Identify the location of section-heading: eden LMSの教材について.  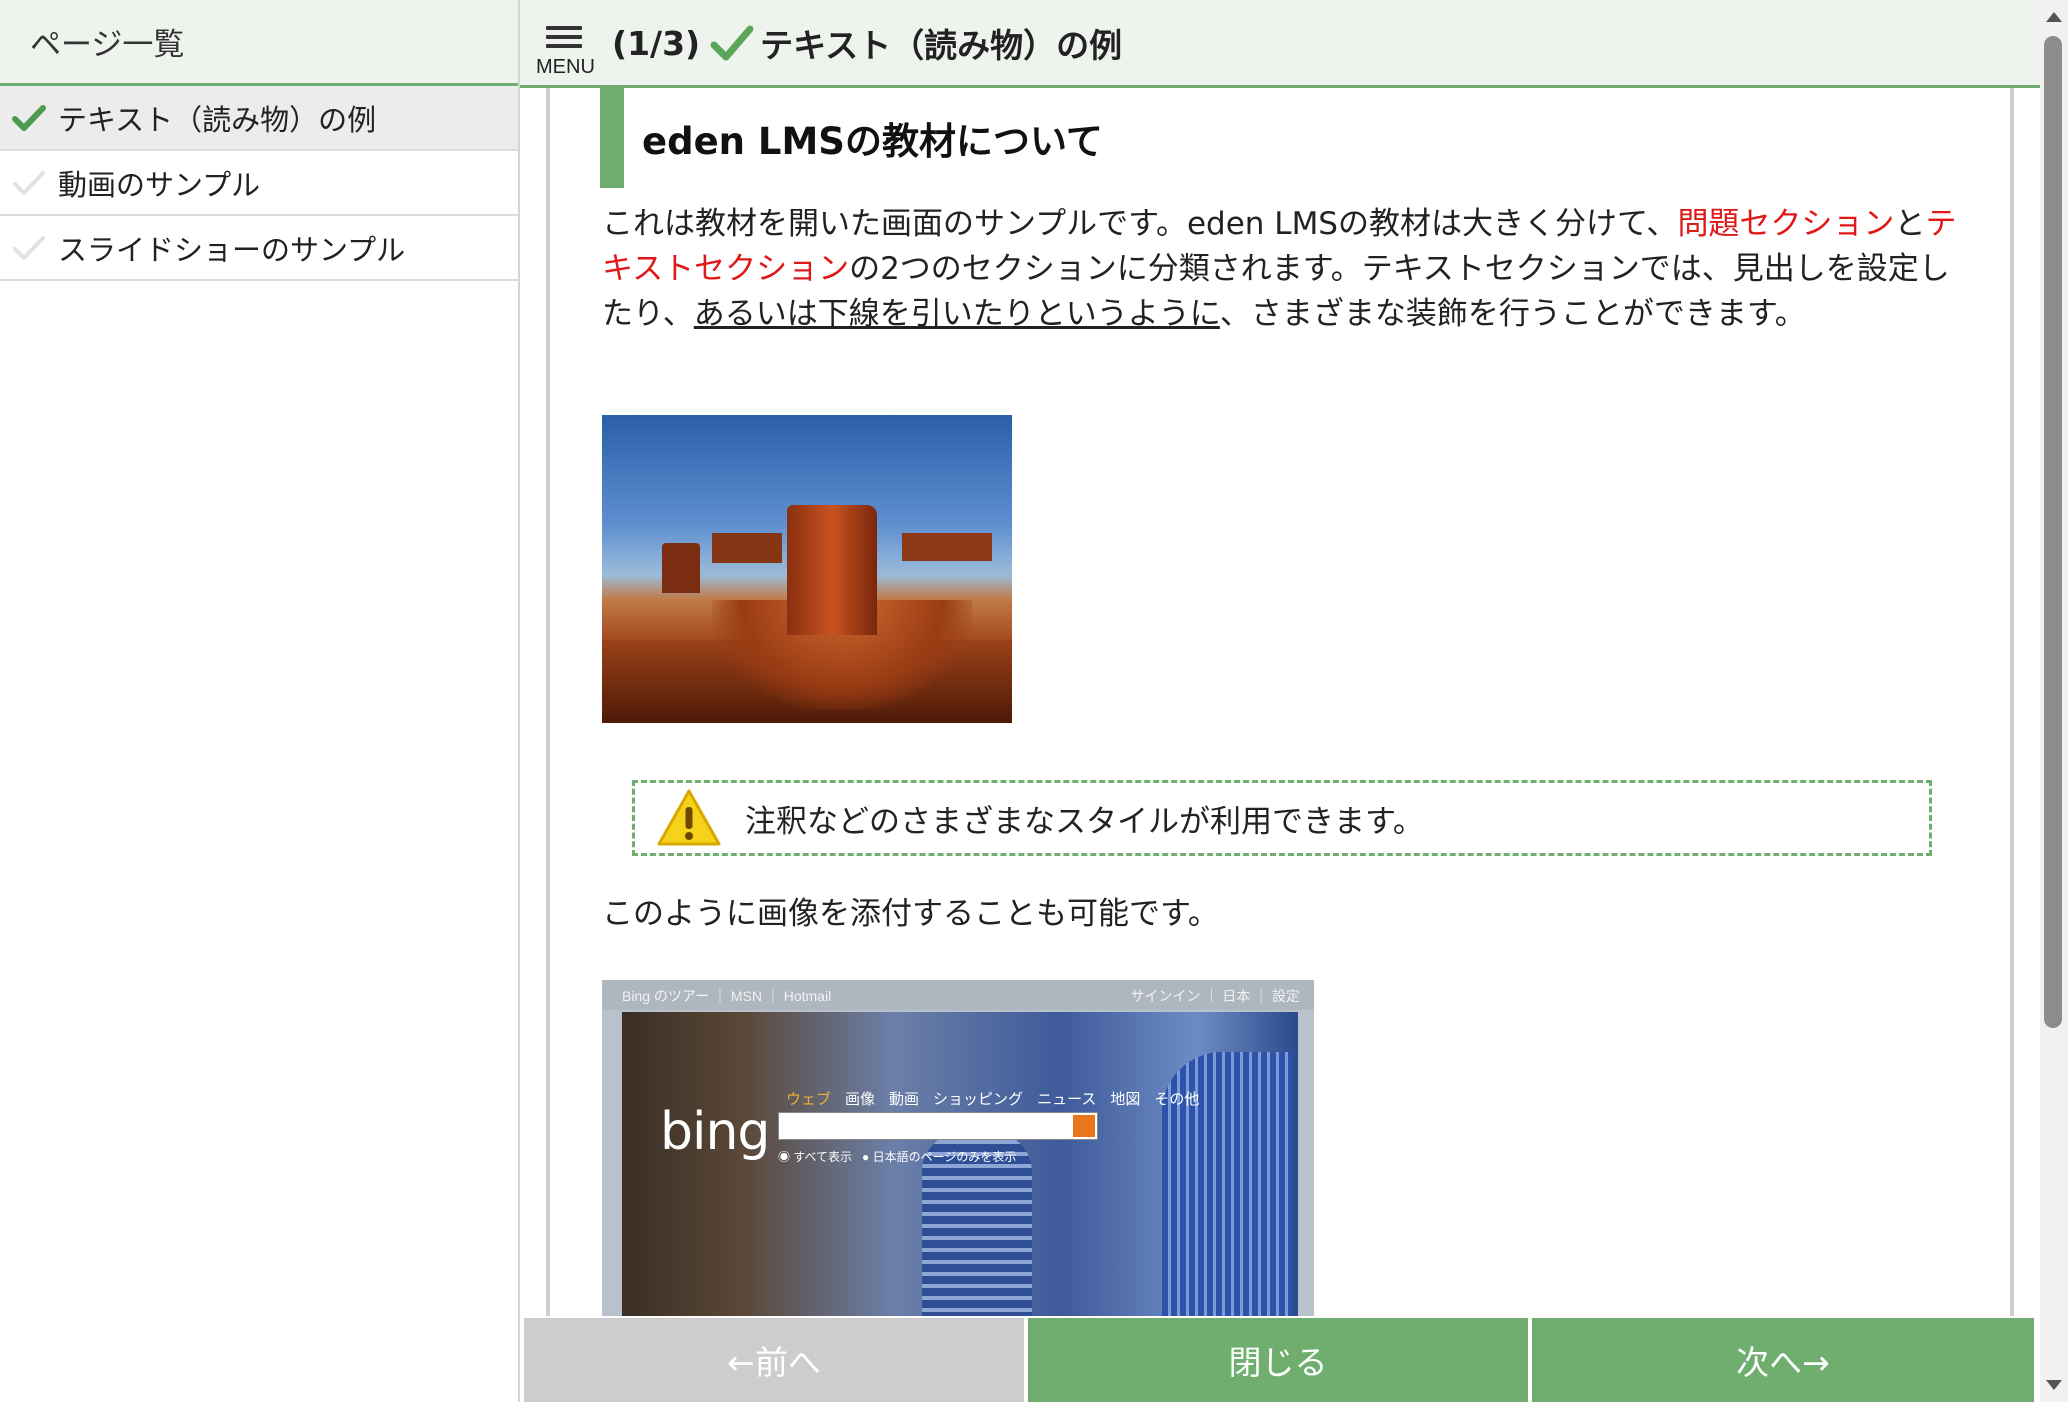
(1300, 138).